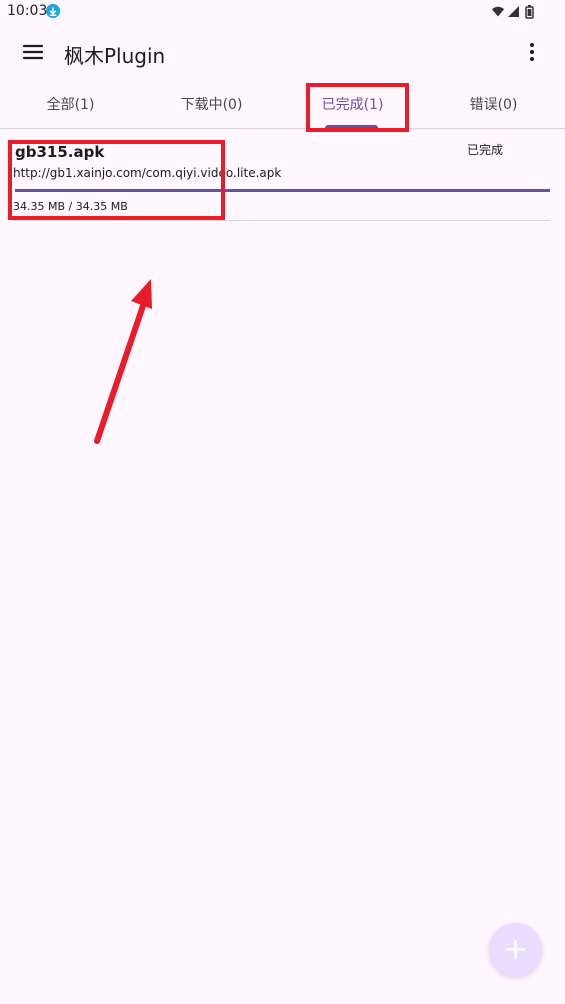  I want to click on download-size: 34.35 MB / 34.35 MB, so click(70, 206).